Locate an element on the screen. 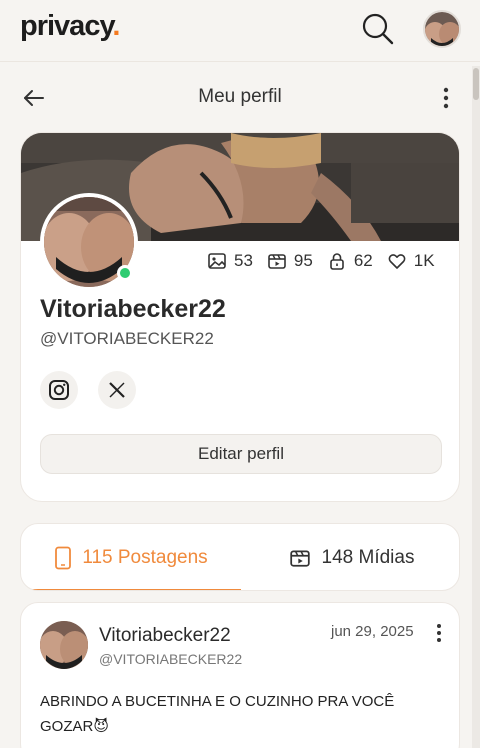 The height and width of the screenshot is (748, 480). active-tab-indicator is located at coordinates (131, 589).